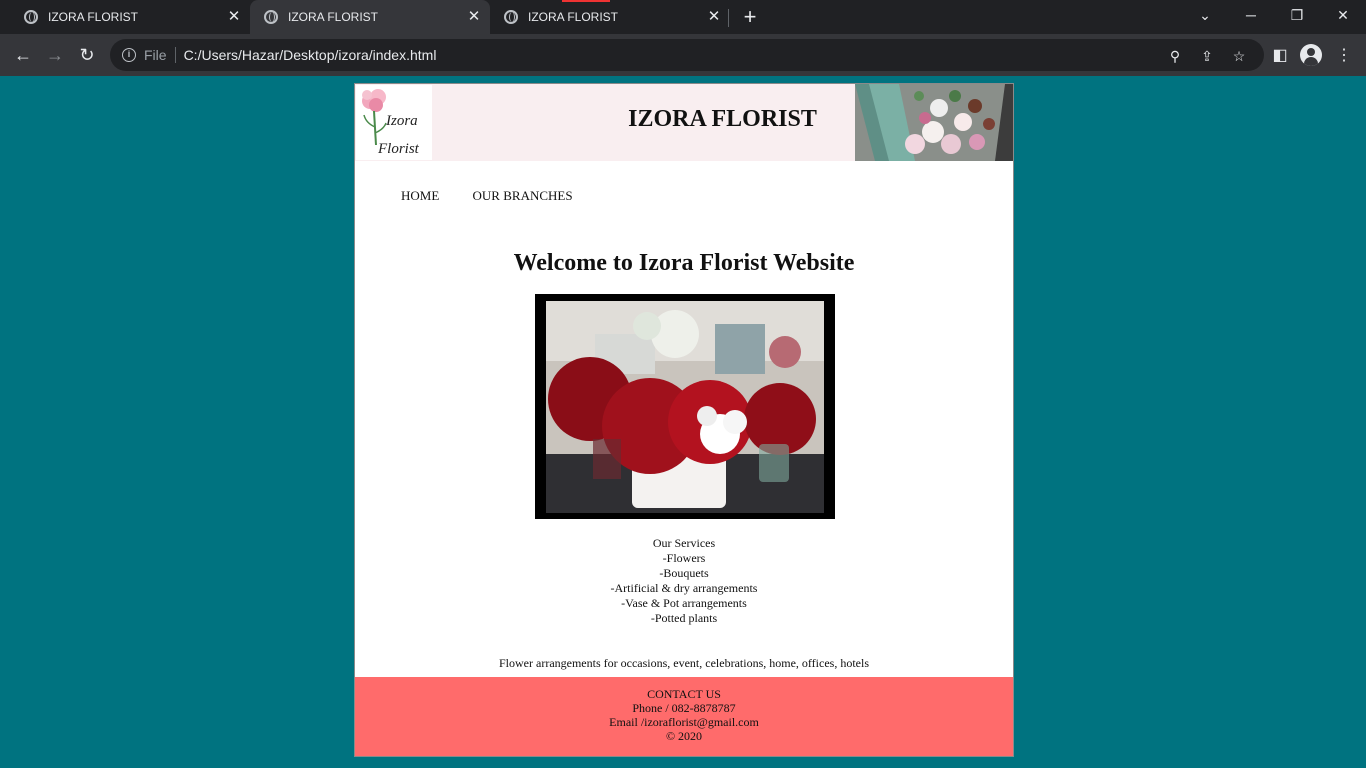 The image size is (1366, 768). Describe the element at coordinates (1297, 15) in the screenshot. I see `restore-icon: ❐` at that location.